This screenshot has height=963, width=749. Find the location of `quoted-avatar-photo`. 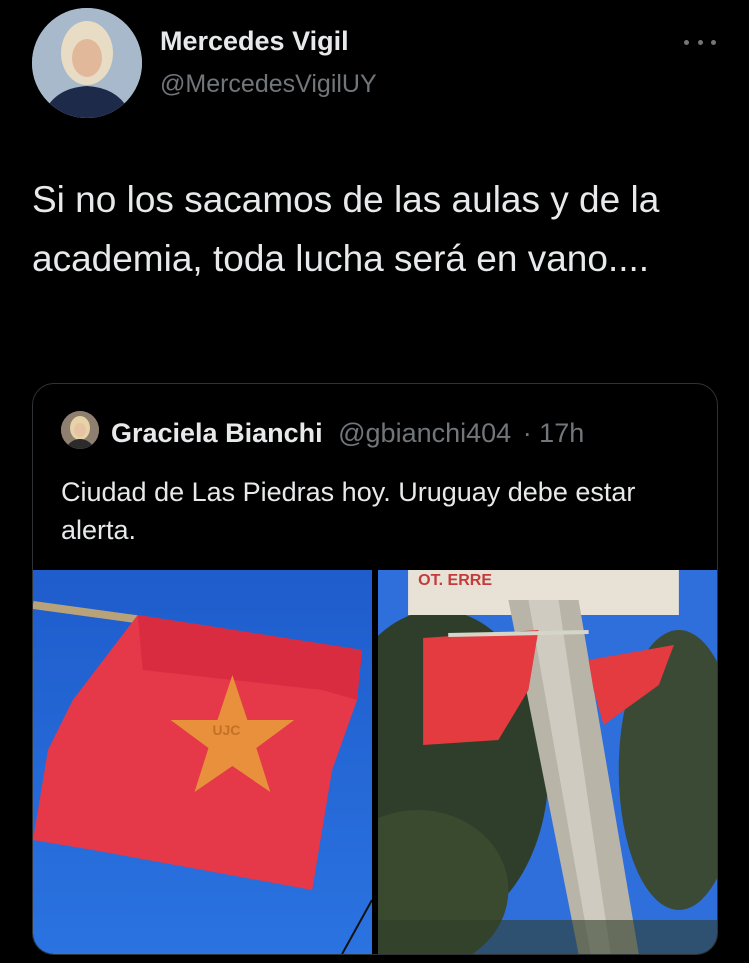

quoted-avatar-photo is located at coordinates (80, 430).